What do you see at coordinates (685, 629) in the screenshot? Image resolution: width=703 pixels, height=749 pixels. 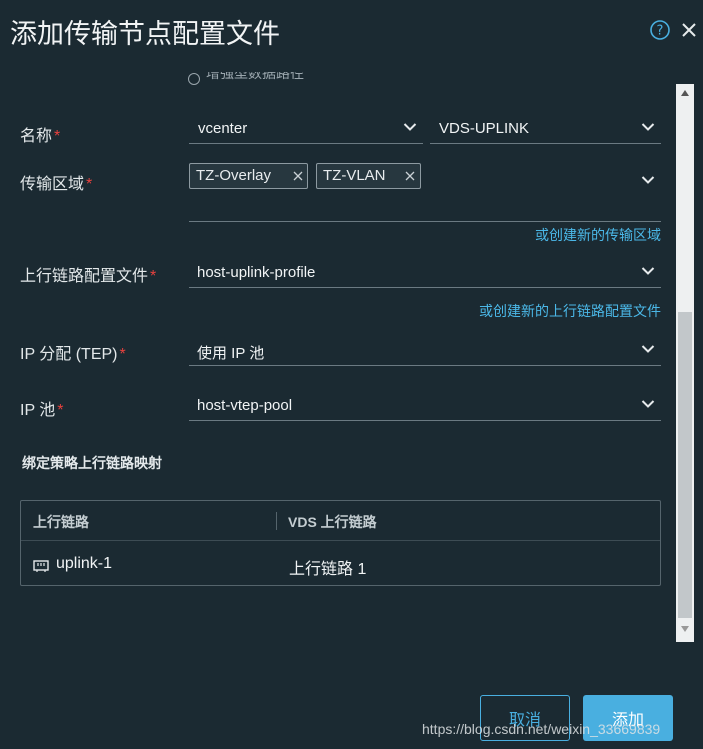 I see `scroll-down-icon` at bounding box center [685, 629].